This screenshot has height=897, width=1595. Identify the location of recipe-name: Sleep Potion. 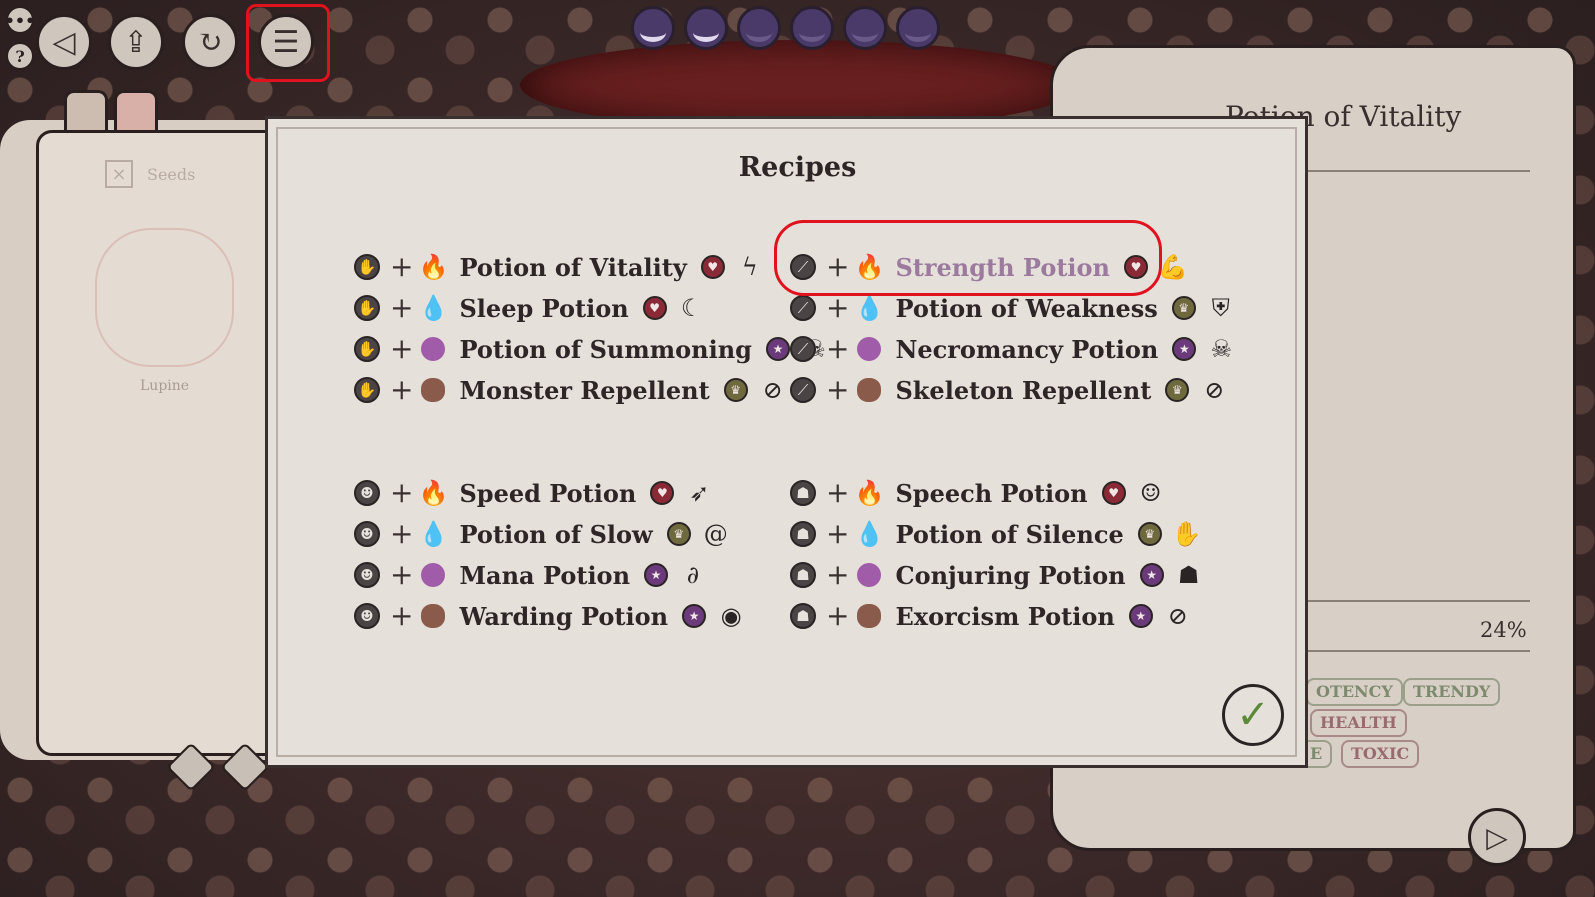
(544, 308).